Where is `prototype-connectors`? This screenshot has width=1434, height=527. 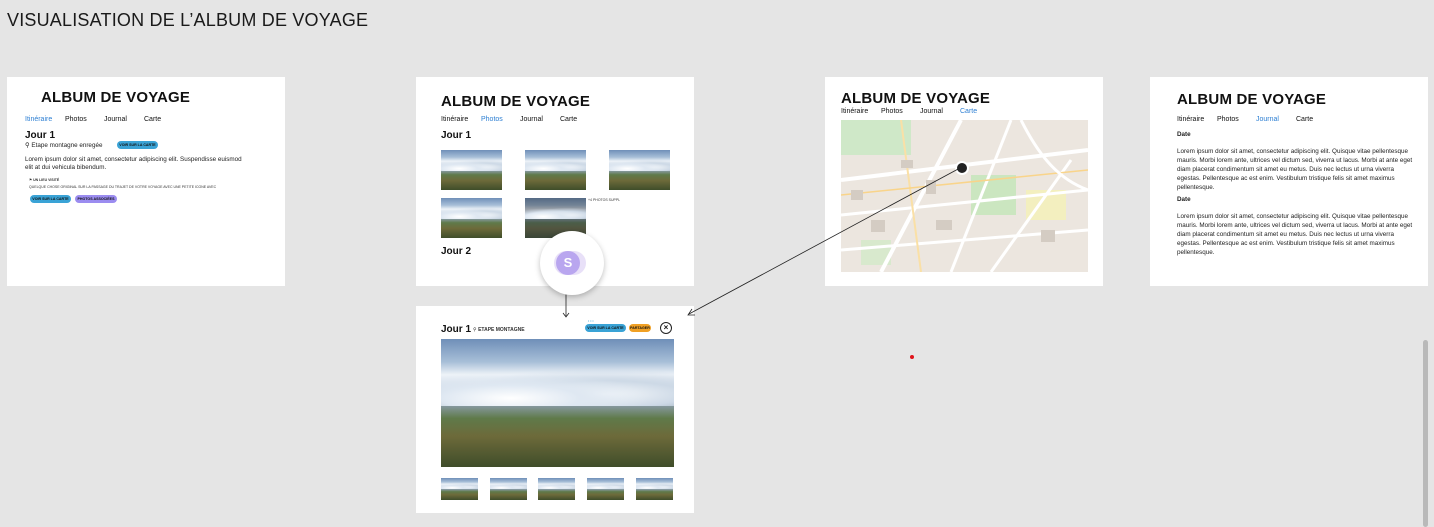
prototype-connectors is located at coordinates (761, 242).